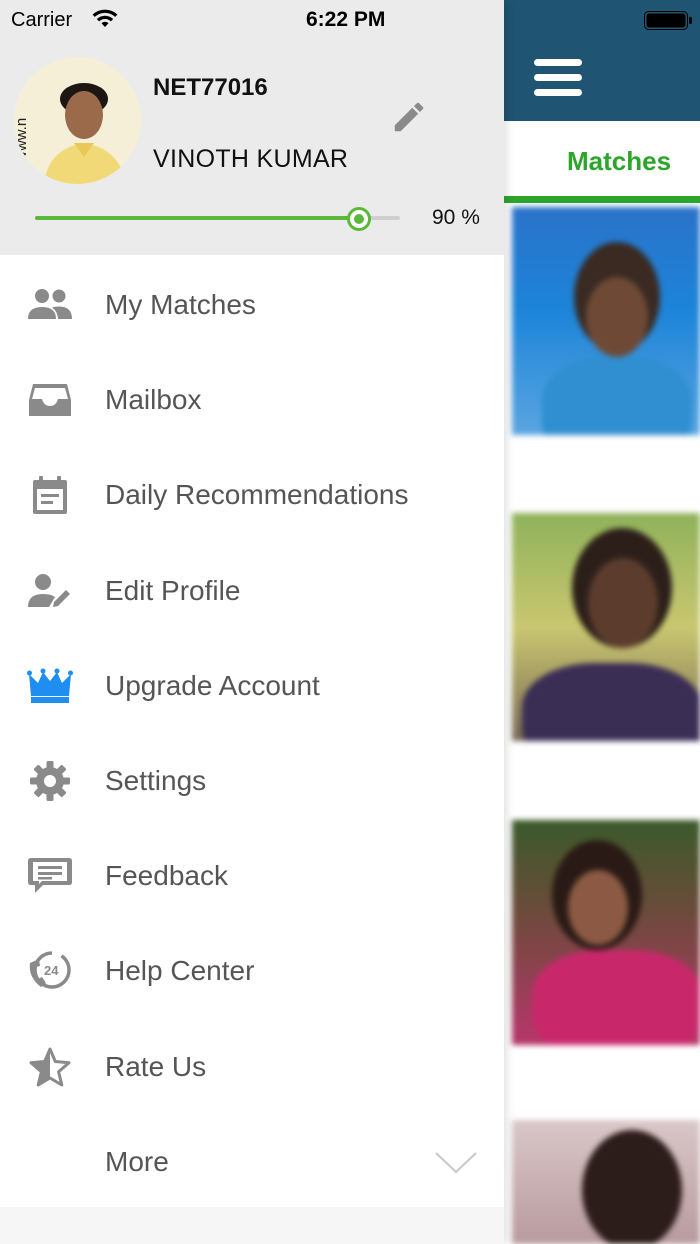  Describe the element at coordinates (22, 140) in the screenshot. I see `avatar-watermark: www.n` at that location.